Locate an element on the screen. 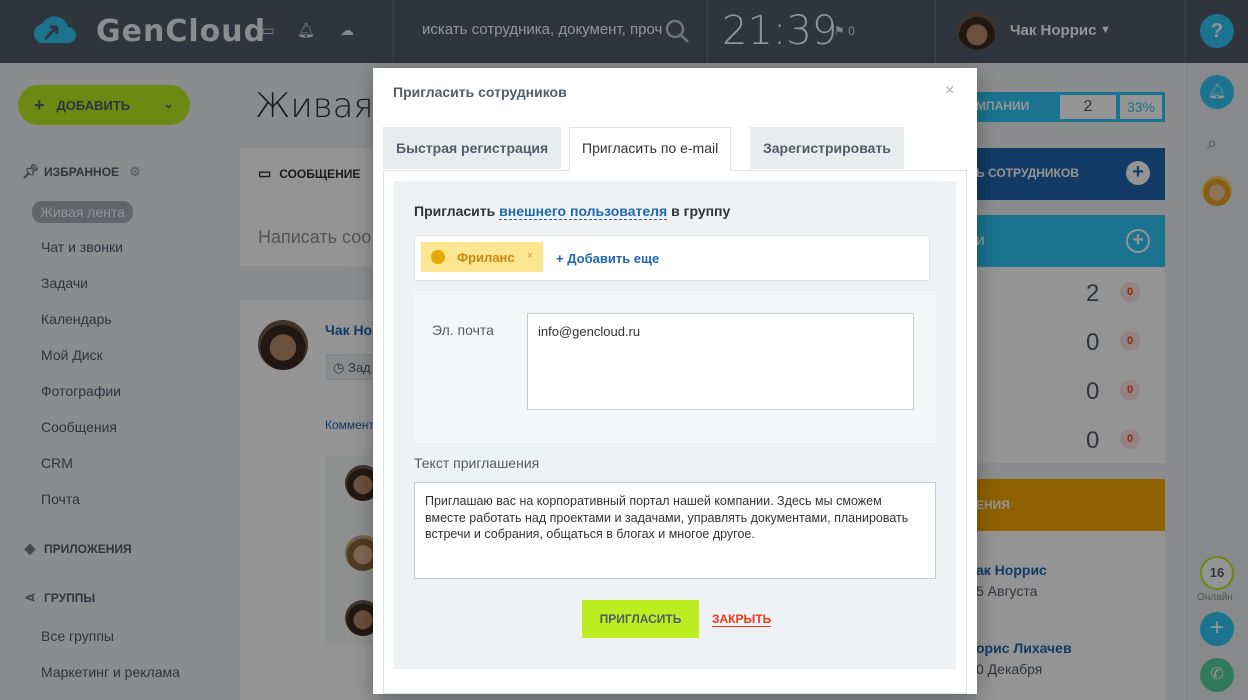 The width and height of the screenshot is (1248, 700). tab-quick-registration: Быстрая регистрация is located at coordinates (472, 148).